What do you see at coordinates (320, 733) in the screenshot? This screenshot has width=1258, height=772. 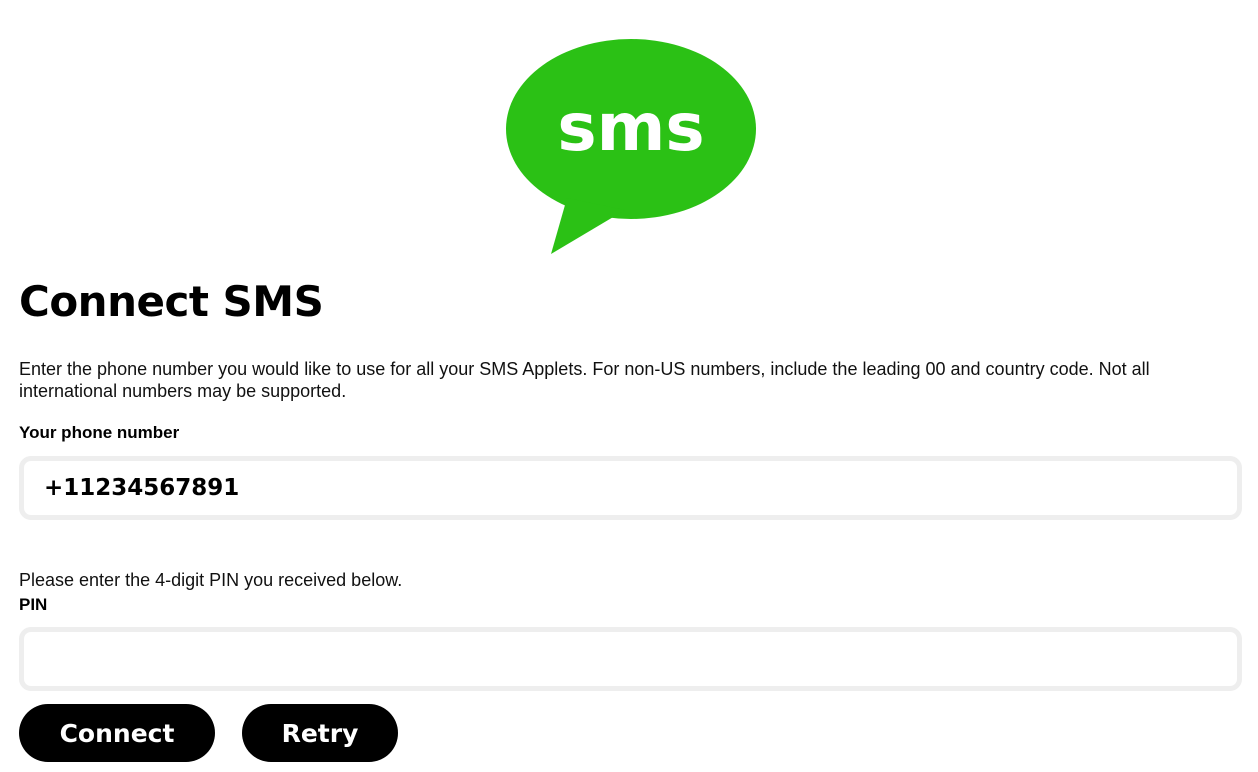 I see `retry-button: Retry` at bounding box center [320, 733].